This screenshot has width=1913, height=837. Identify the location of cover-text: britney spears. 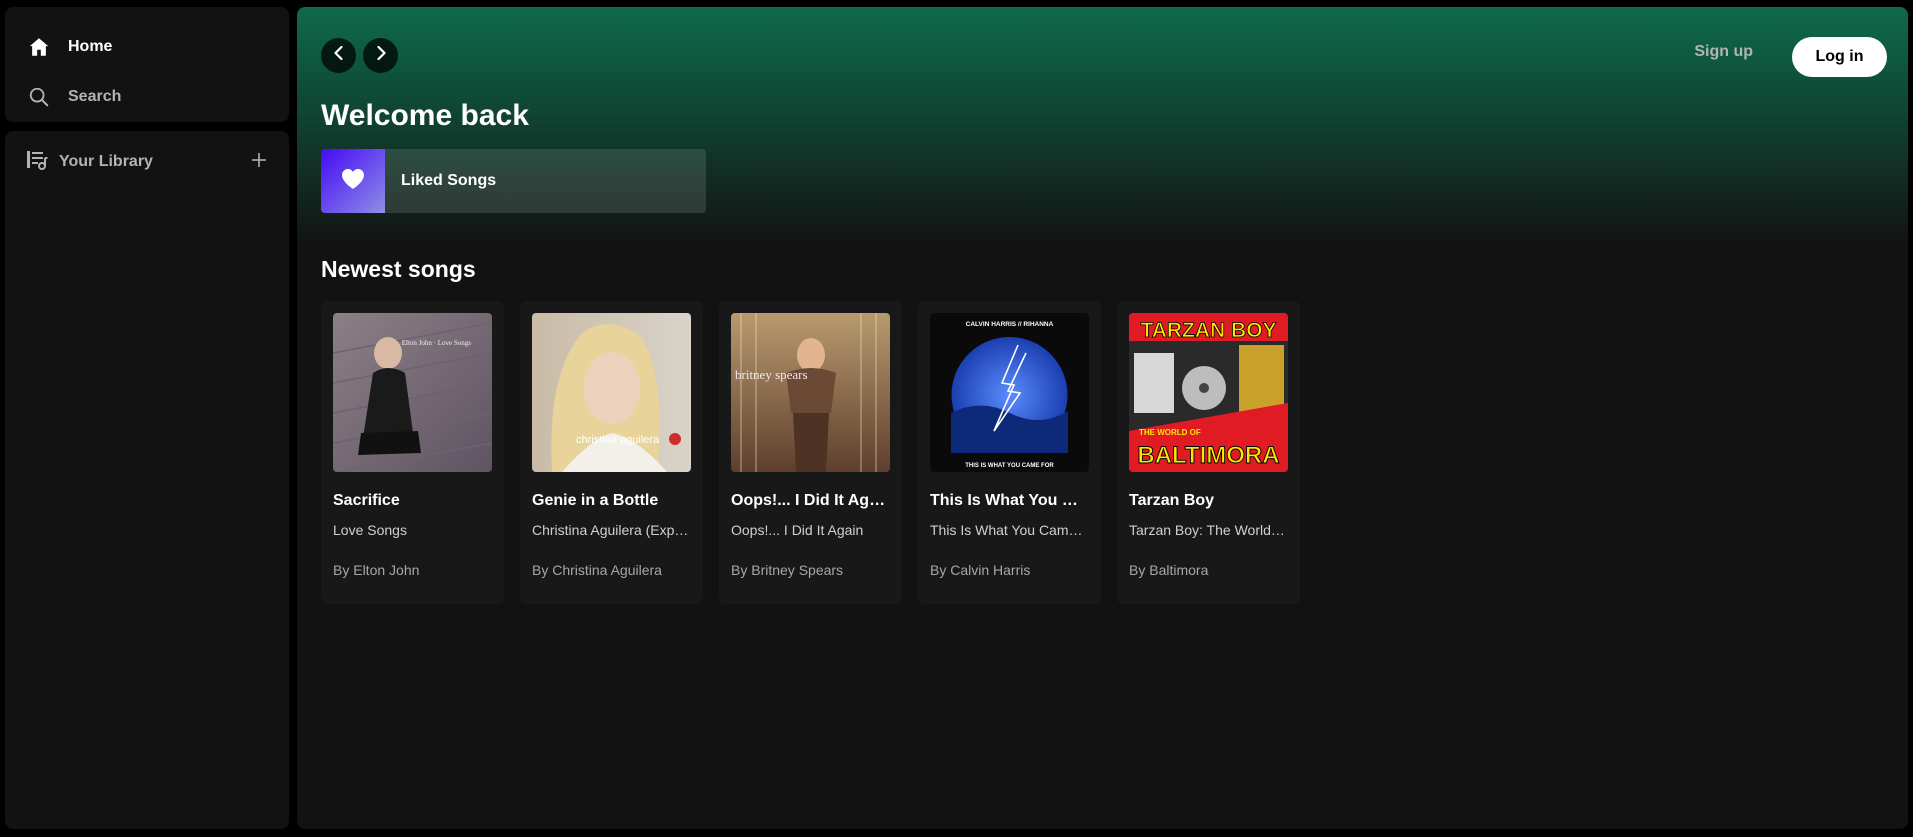
(771, 374).